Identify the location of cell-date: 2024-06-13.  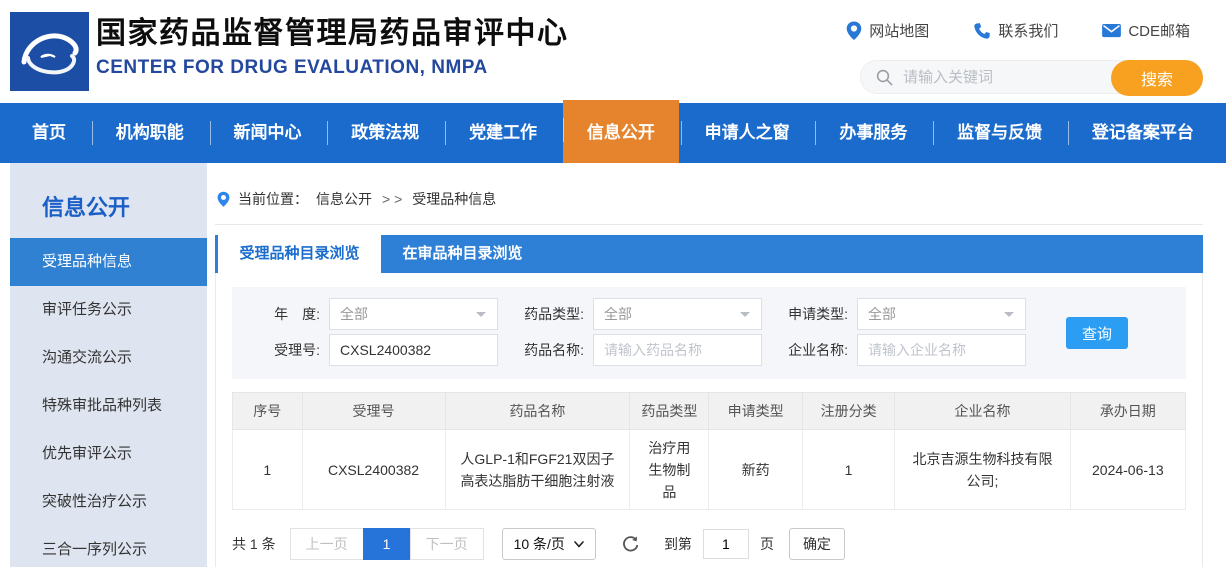
(1128, 469).